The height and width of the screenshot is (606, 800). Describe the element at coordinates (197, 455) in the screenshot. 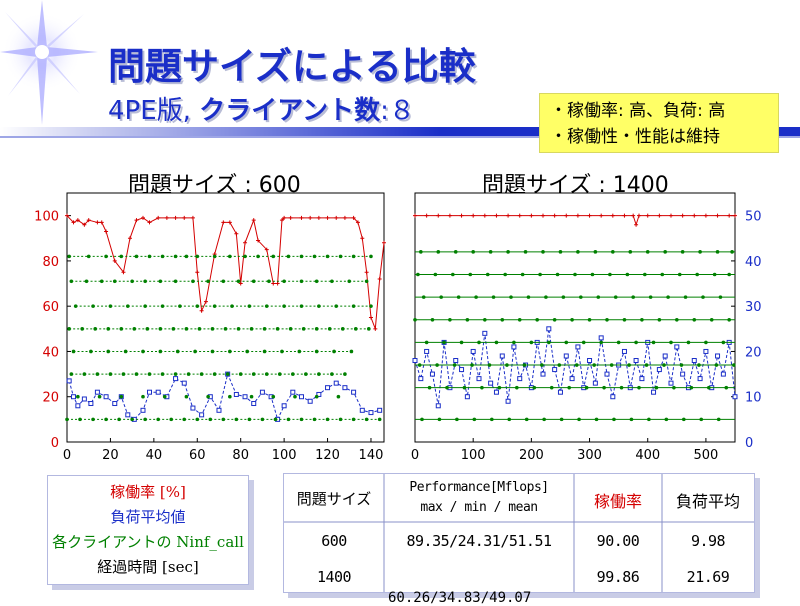

I see `x-tick-label: 60` at that location.